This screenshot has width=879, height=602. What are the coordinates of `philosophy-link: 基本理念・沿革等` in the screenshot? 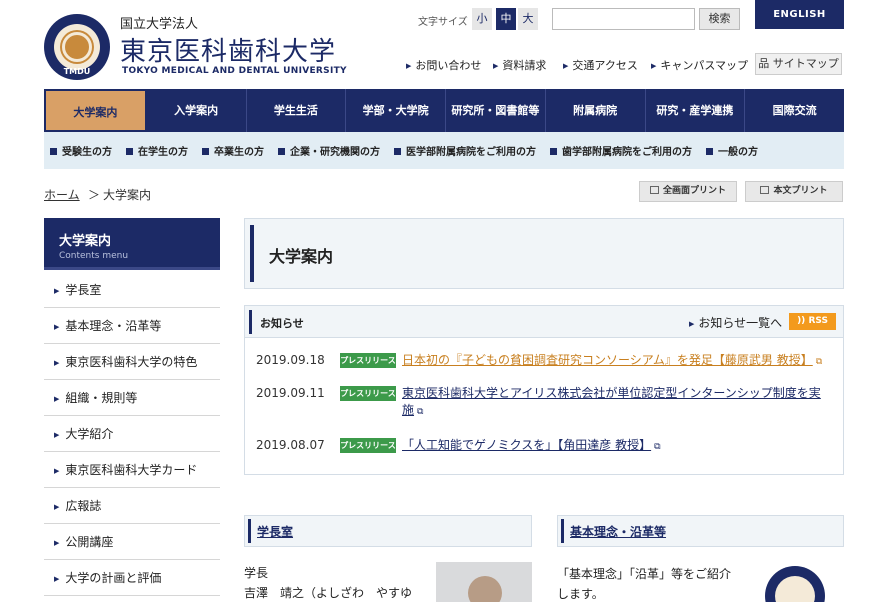 It's located at (618, 531).